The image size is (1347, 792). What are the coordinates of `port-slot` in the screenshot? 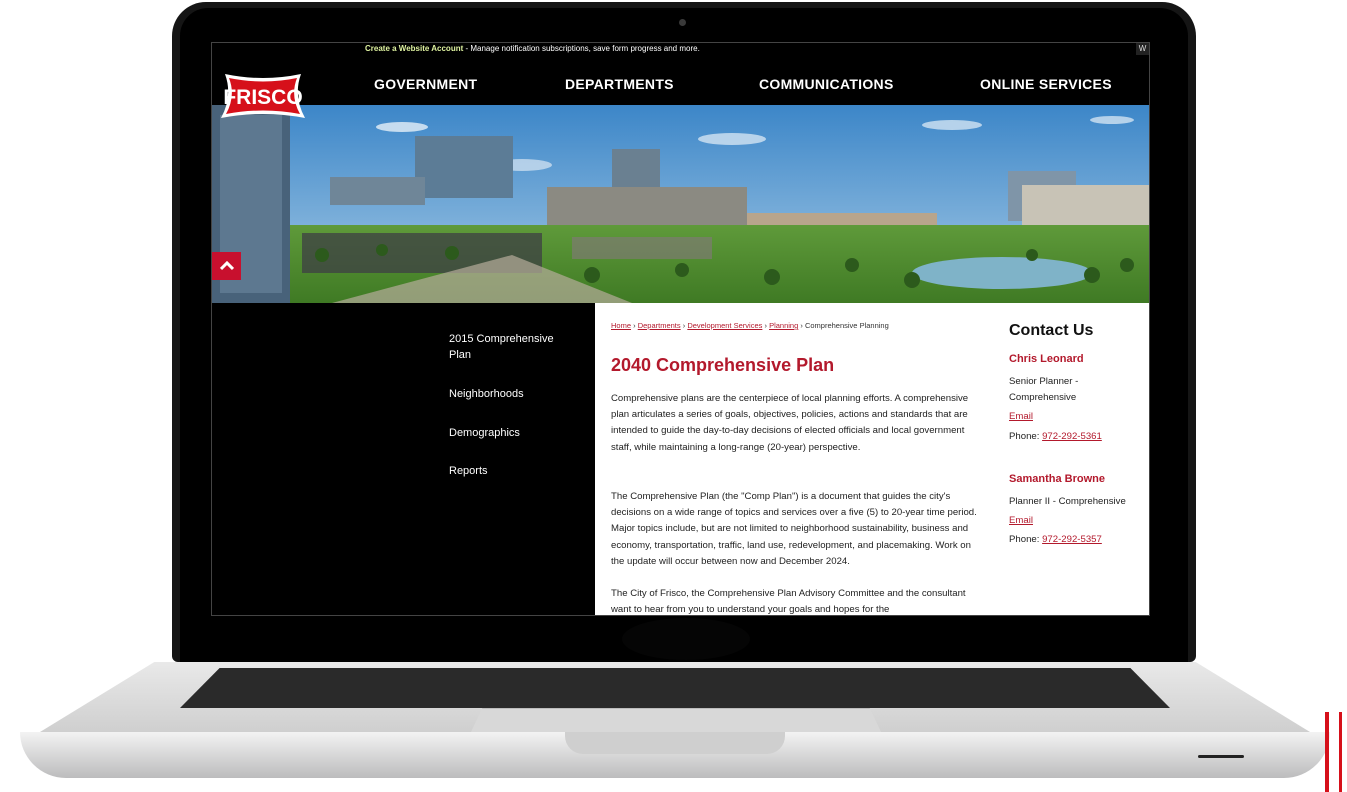 It's located at (1221, 756).